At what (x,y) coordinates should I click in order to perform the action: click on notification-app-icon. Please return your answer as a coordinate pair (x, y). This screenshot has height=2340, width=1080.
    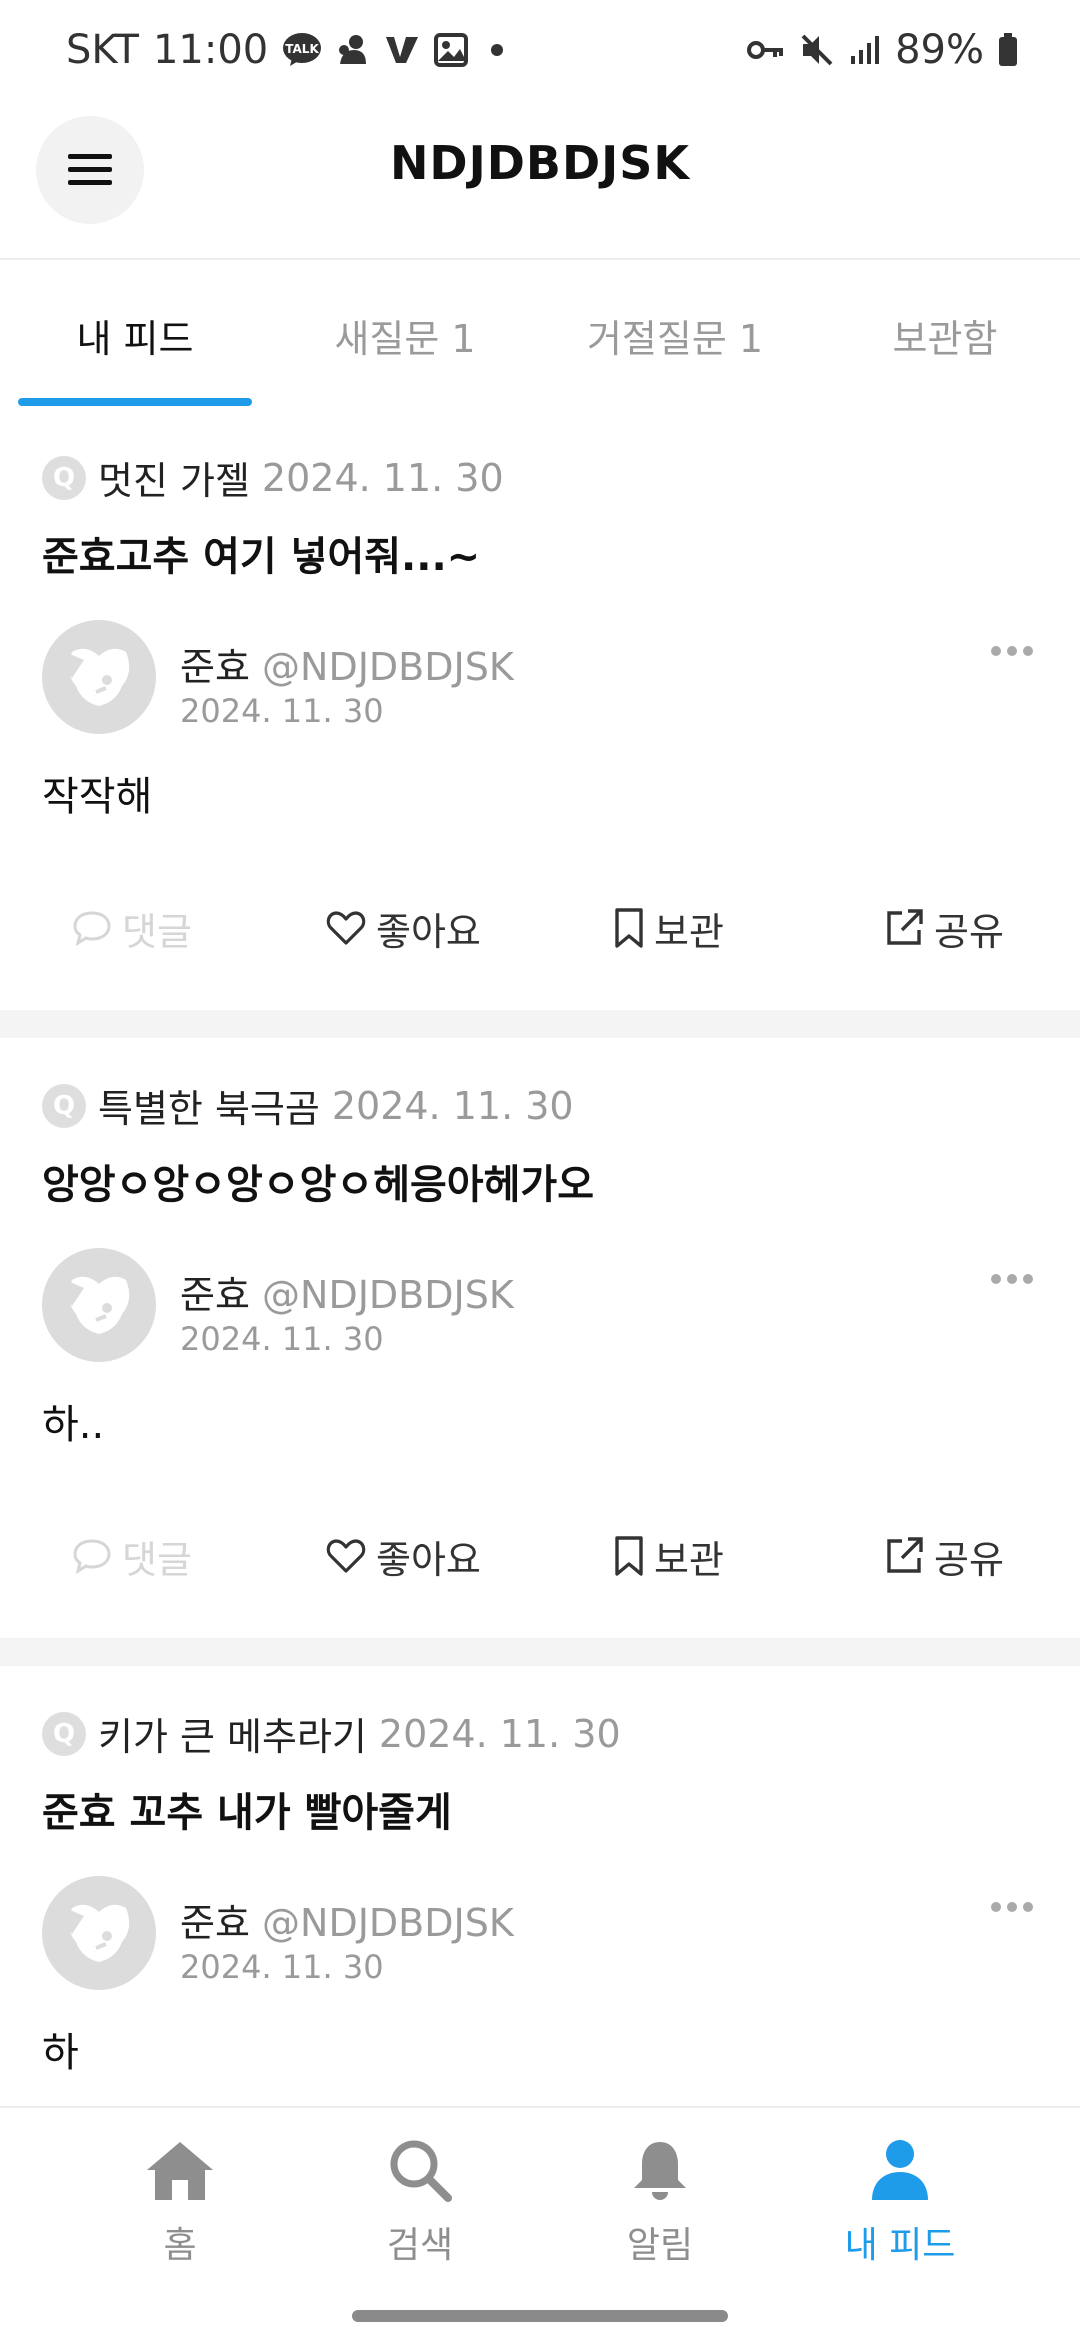
    Looking at the image, I should click on (402, 50).